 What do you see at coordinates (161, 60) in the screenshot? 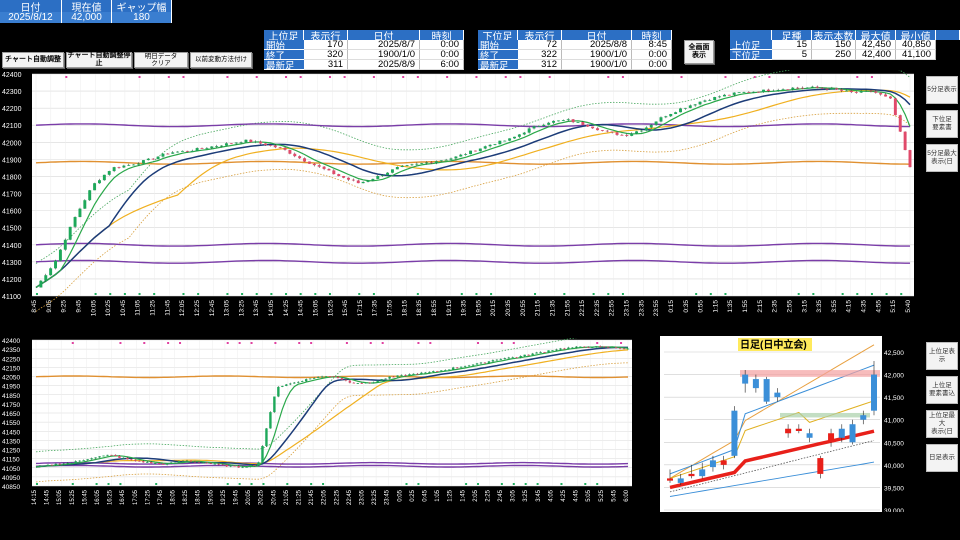
I see `tomorrow-data-clear-button: 明日データ クリア` at bounding box center [161, 60].